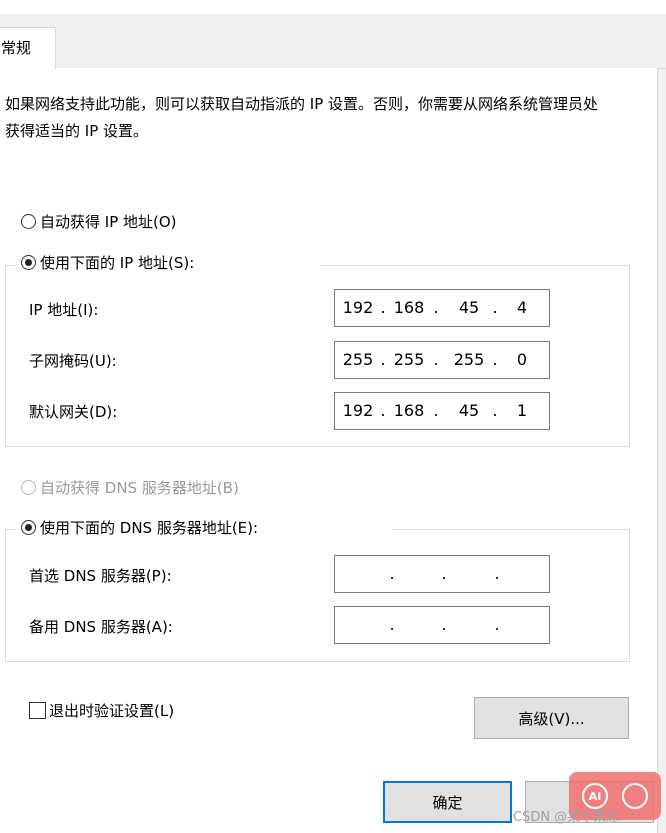  What do you see at coordinates (149, 528) in the screenshot?
I see `dns-manual-label: 使用下面的 DNS 服务器地址(E):` at bounding box center [149, 528].